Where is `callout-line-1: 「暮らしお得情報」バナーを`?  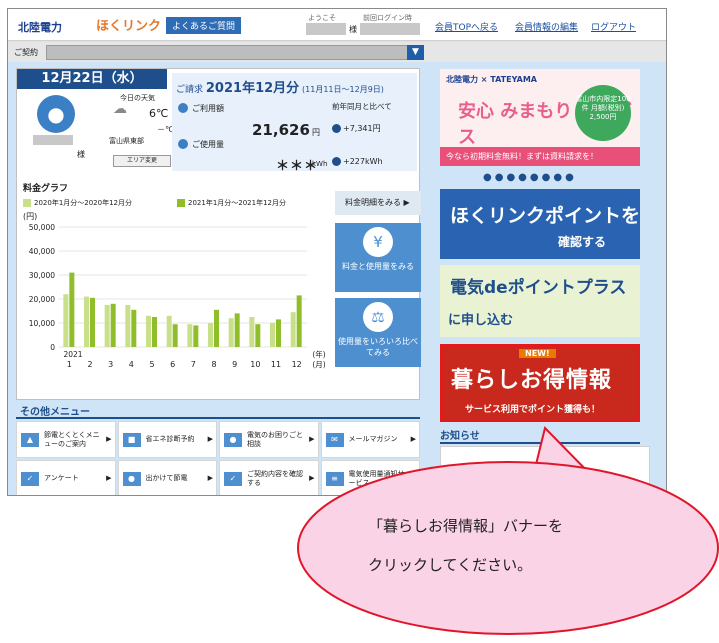 callout-line-1: 「暮らしお得情報」バナーを is located at coordinates (466, 526).